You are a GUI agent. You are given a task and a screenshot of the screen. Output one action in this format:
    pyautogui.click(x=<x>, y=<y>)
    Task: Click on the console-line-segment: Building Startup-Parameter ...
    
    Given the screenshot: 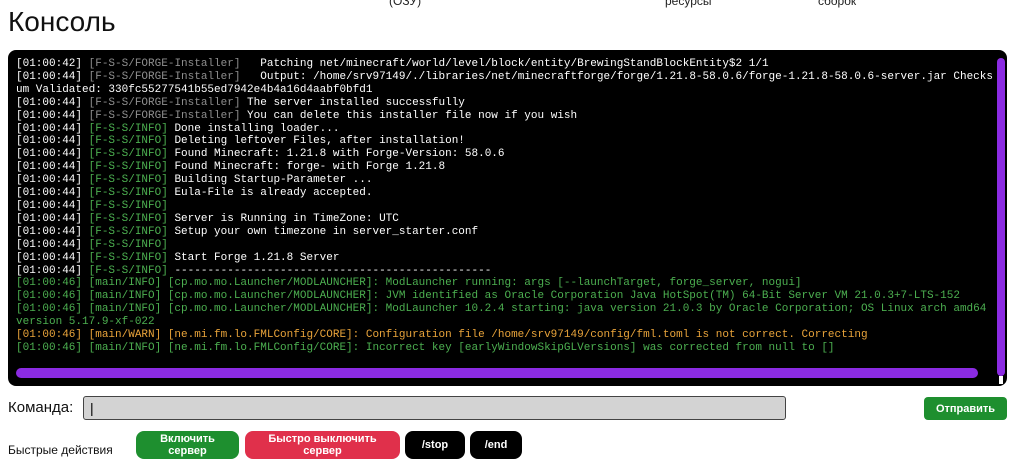 What is the action you would take?
    pyautogui.click(x=270, y=180)
    